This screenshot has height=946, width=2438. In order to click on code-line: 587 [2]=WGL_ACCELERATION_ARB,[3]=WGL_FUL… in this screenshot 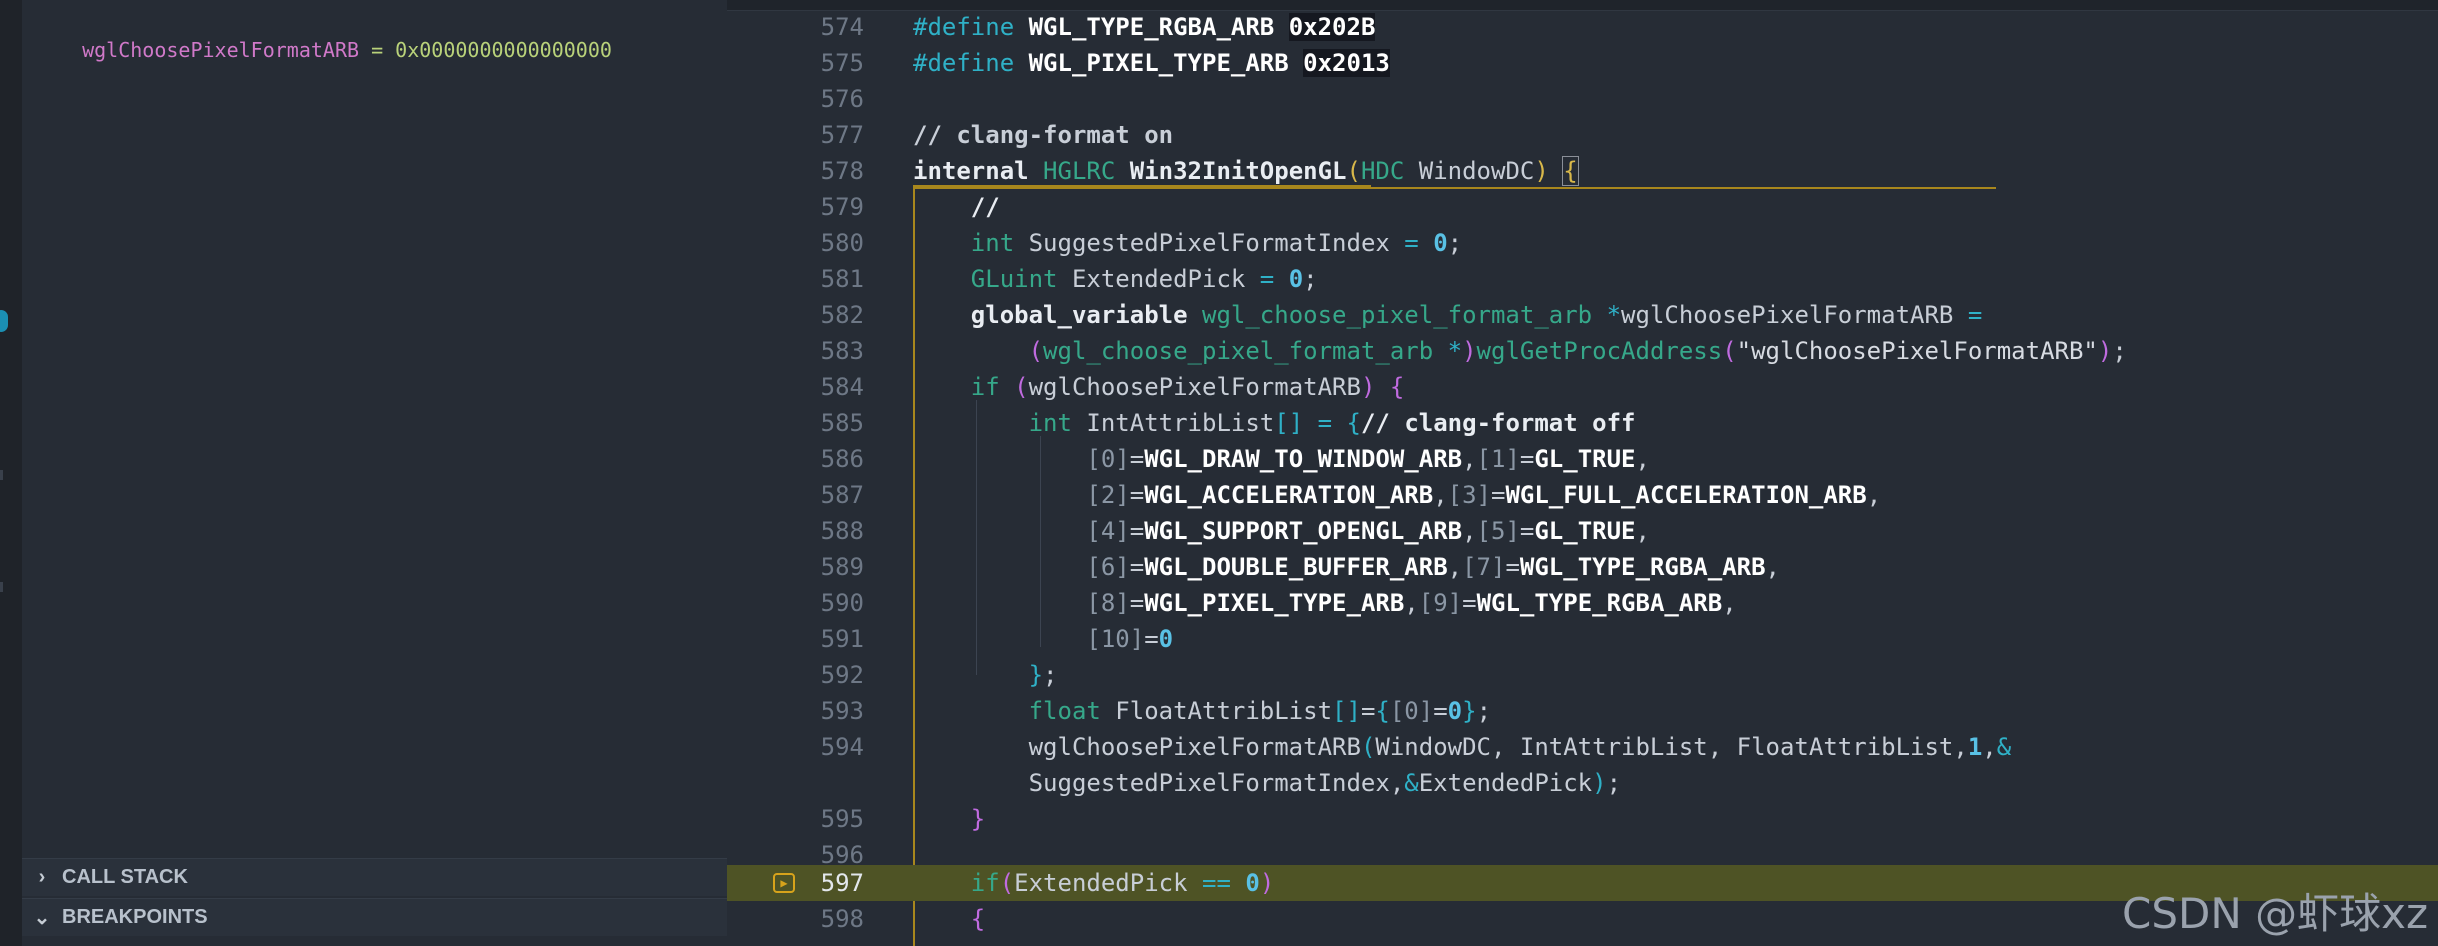, I will do `click(1582, 495)`.